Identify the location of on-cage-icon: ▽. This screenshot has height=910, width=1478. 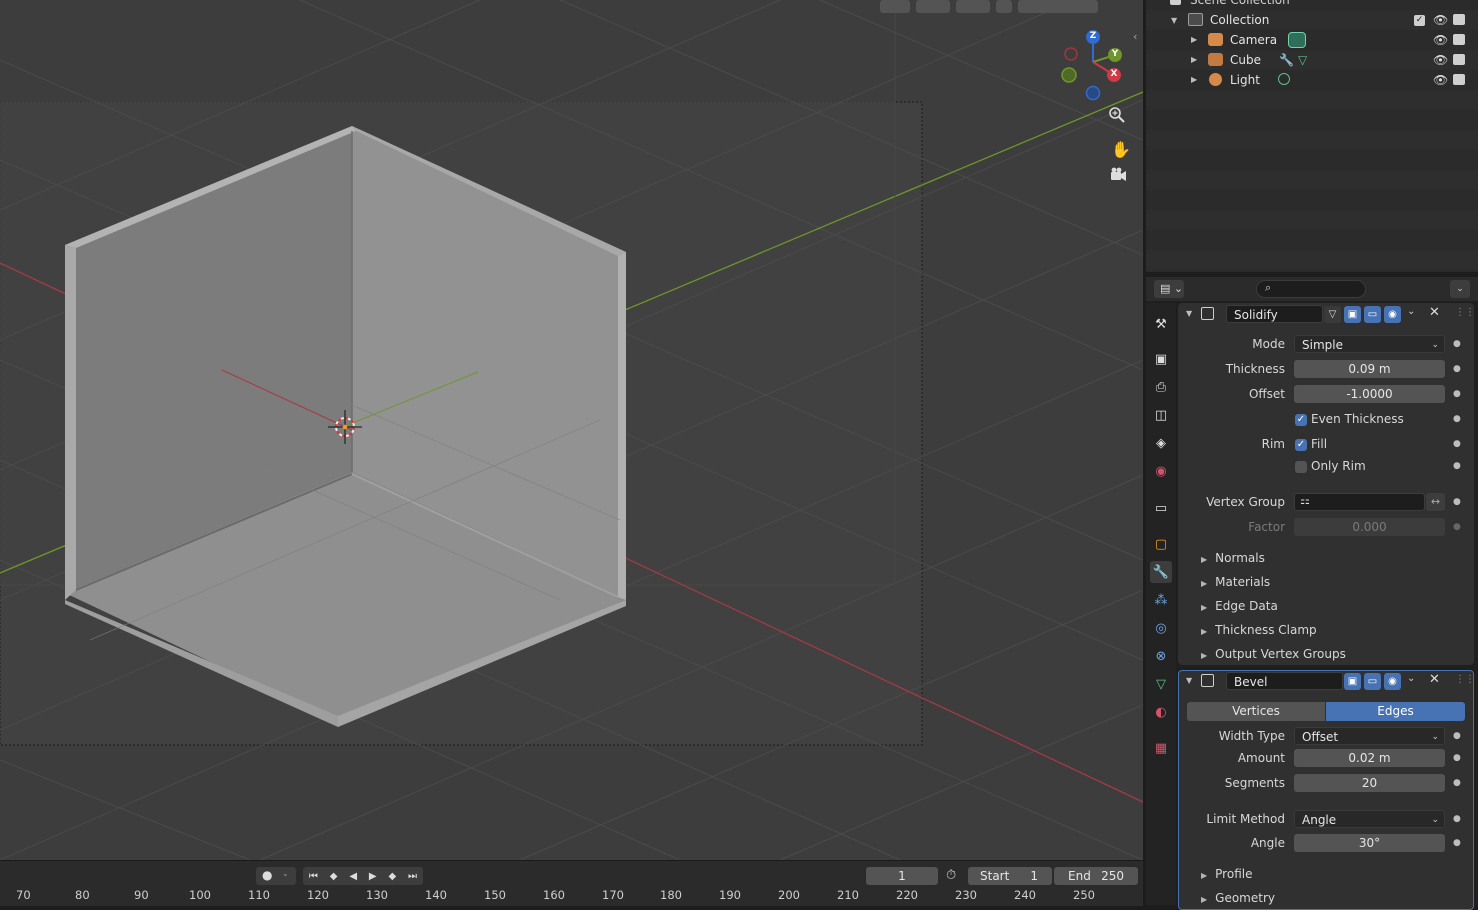
(1332, 314).